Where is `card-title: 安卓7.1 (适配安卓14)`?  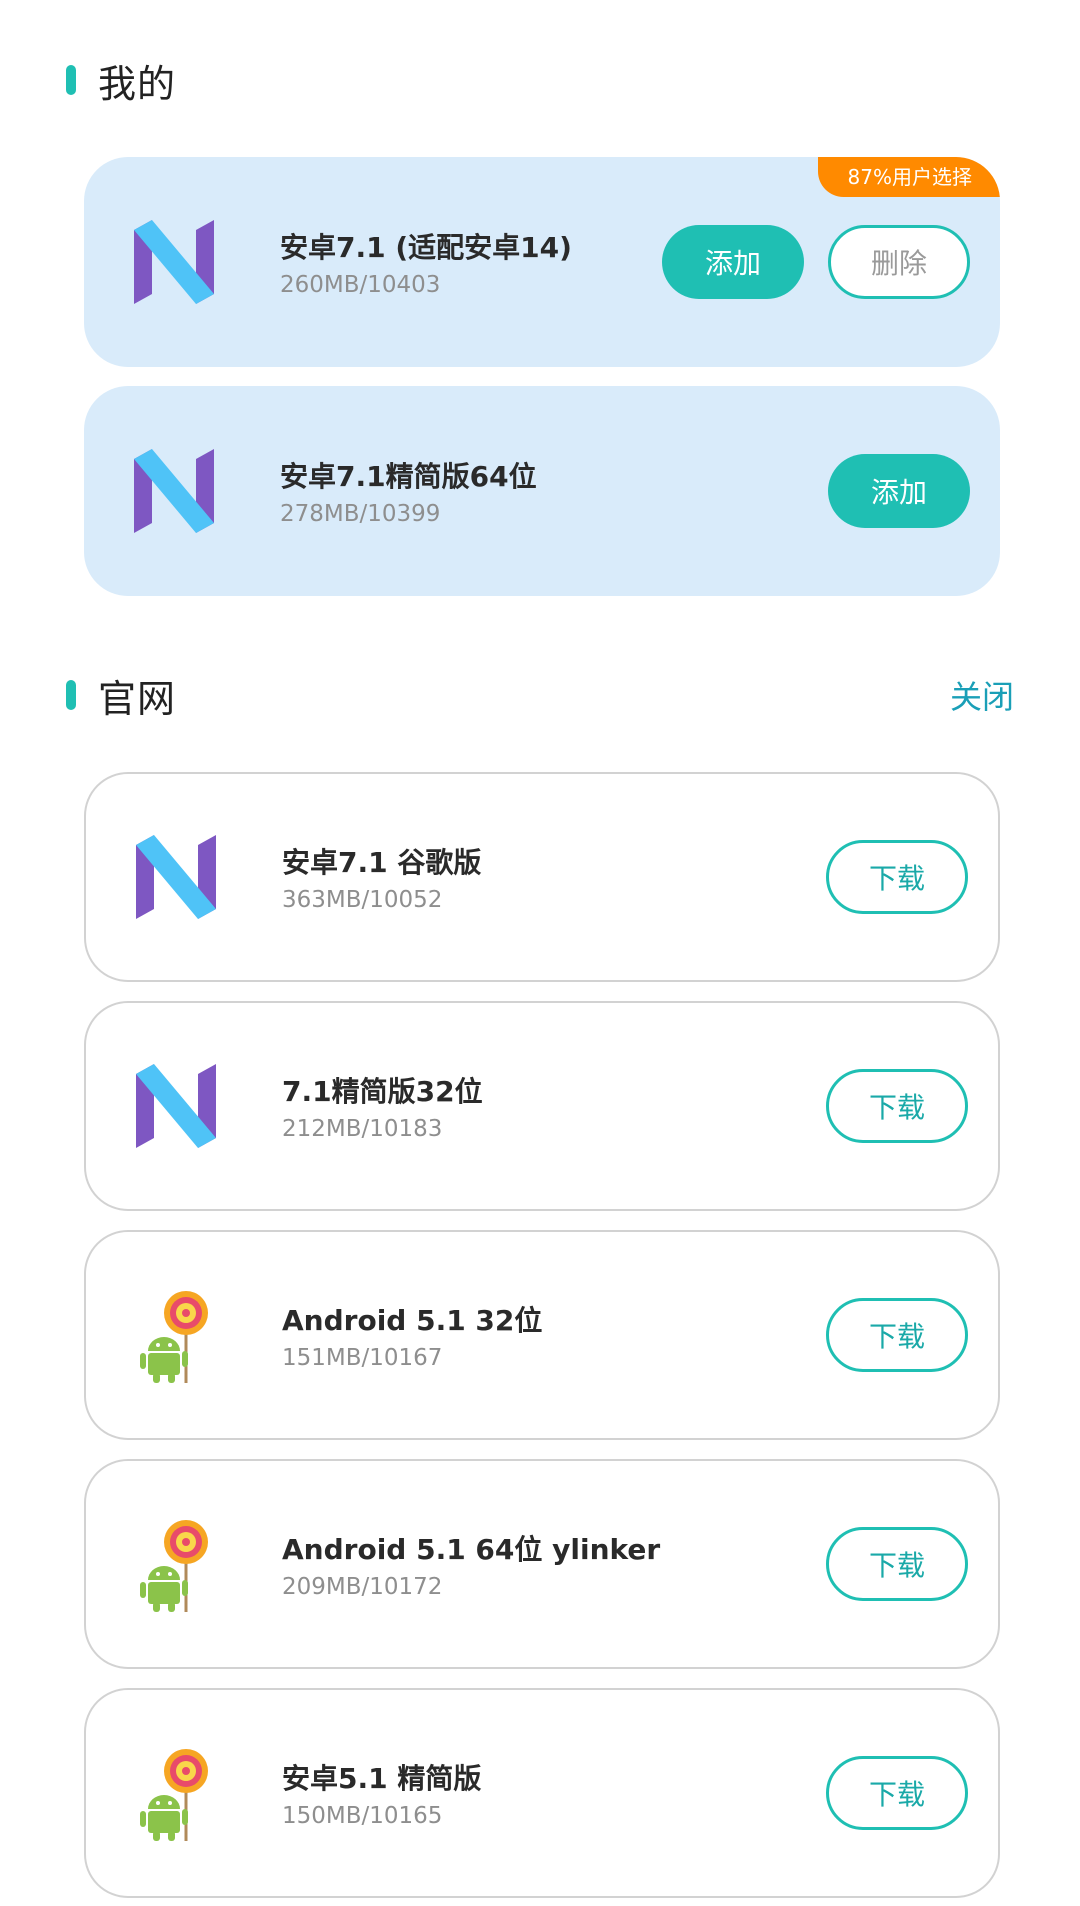
card-title: 安卓7.1 (适配安卓14) is located at coordinates (426, 247).